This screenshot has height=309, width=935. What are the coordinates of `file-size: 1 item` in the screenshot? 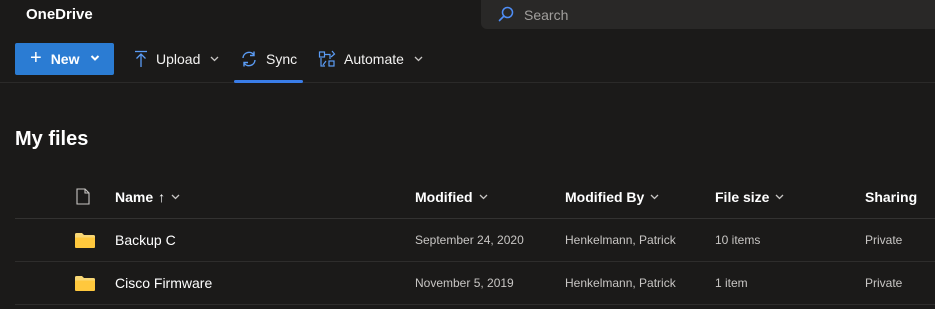 It's located at (731, 283).